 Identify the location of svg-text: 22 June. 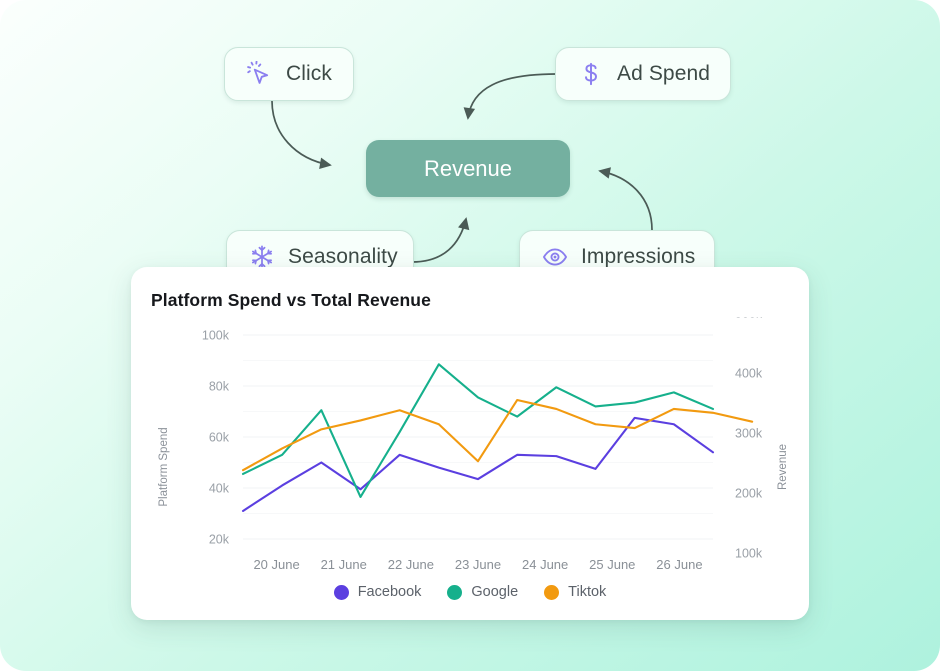
(411, 564).